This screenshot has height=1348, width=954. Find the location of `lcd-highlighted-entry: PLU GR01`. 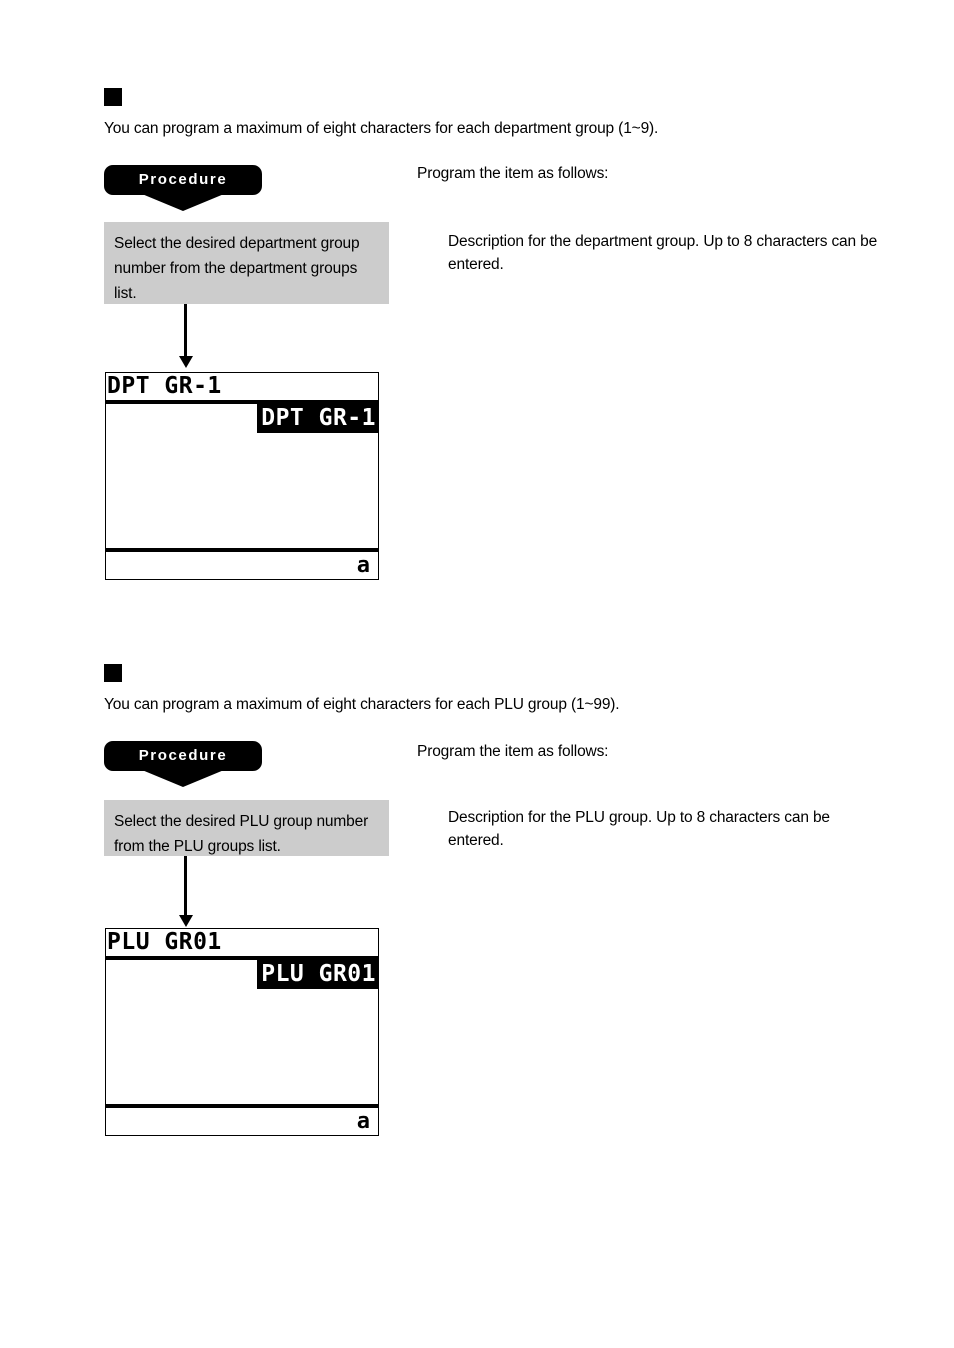

lcd-highlighted-entry: PLU GR01 is located at coordinates (317, 974).